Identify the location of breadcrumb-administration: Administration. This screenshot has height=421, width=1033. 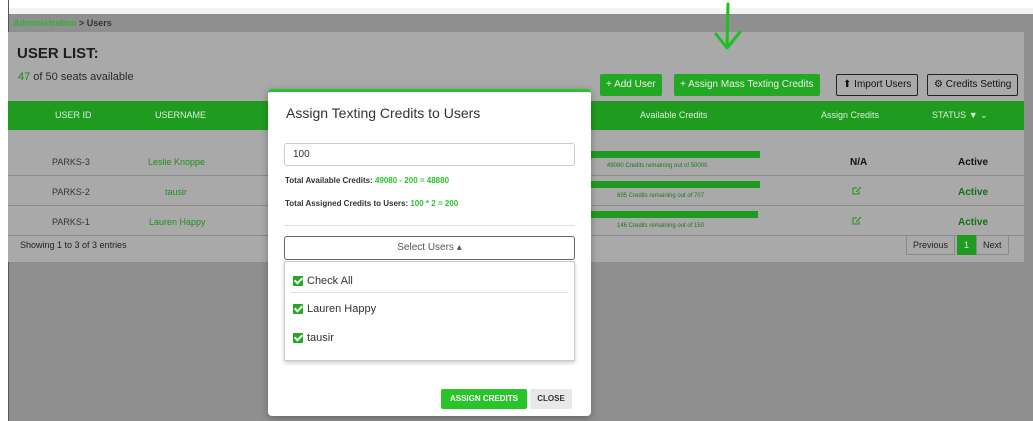
(45, 23).